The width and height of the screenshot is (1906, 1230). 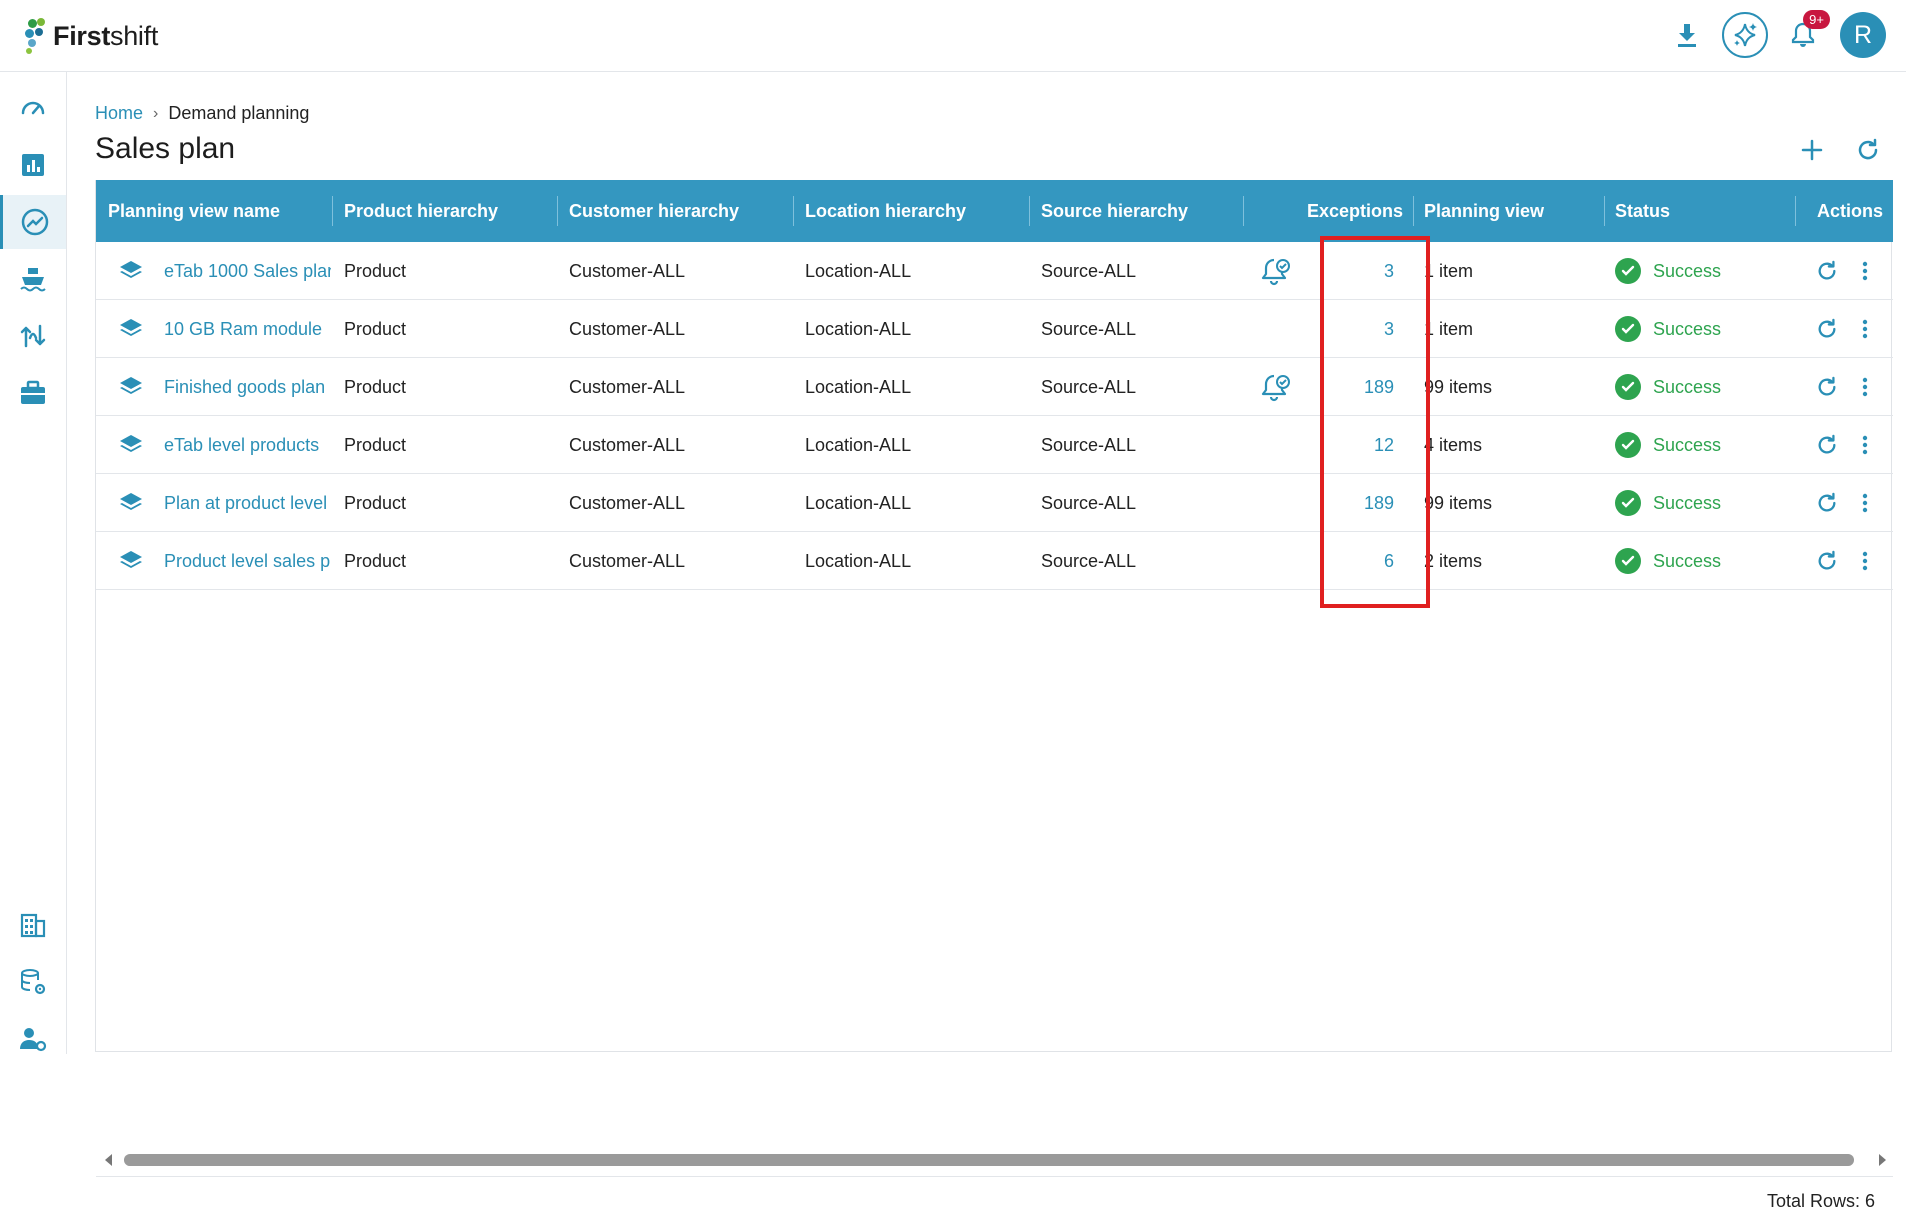 I want to click on download-button, so click(x=1687, y=35).